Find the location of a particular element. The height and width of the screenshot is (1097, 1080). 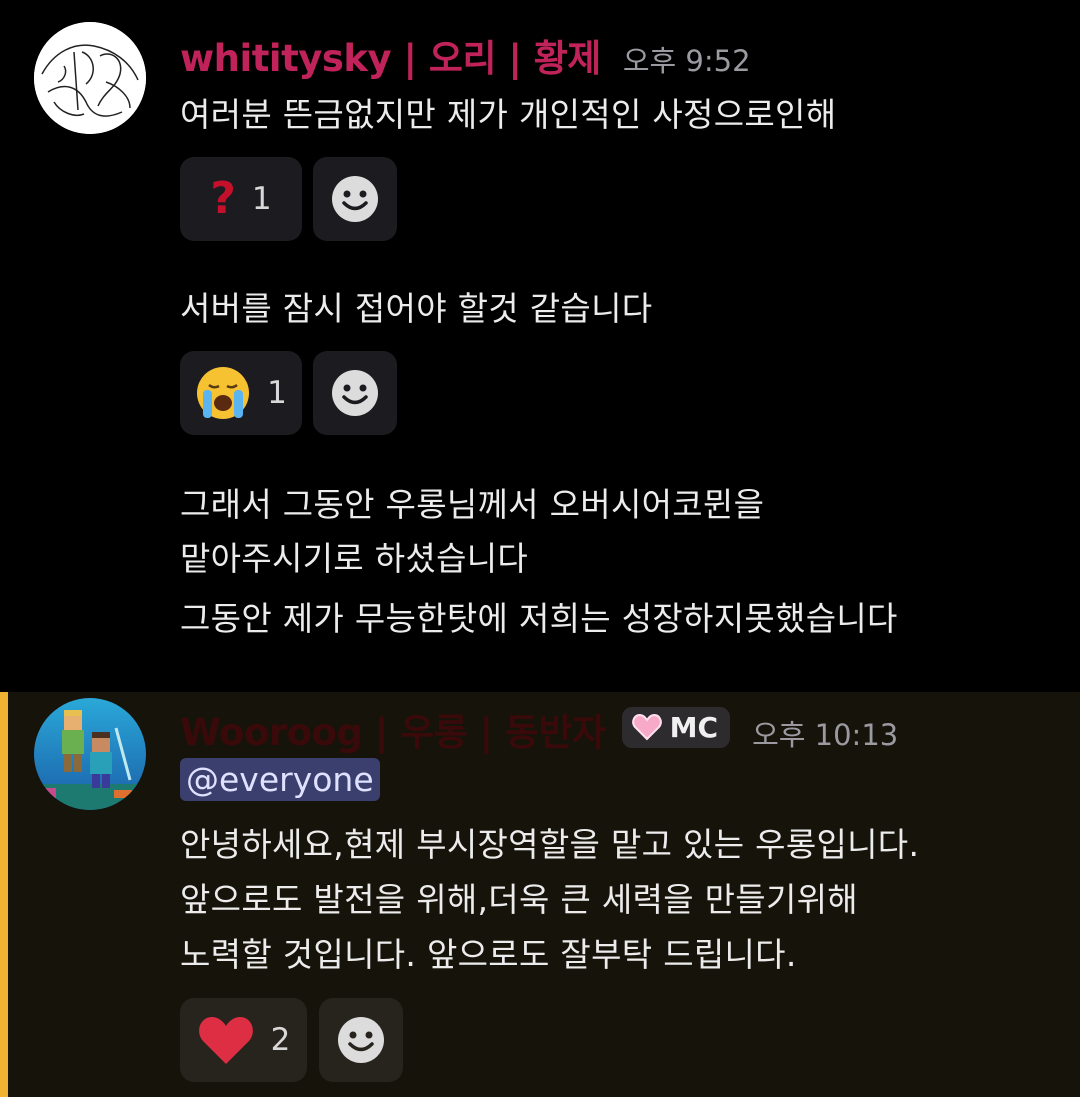

message-line: 앞으로도 발전을 위해,더욱 큰 세력을 만들기위해 is located at coordinates (519, 899).